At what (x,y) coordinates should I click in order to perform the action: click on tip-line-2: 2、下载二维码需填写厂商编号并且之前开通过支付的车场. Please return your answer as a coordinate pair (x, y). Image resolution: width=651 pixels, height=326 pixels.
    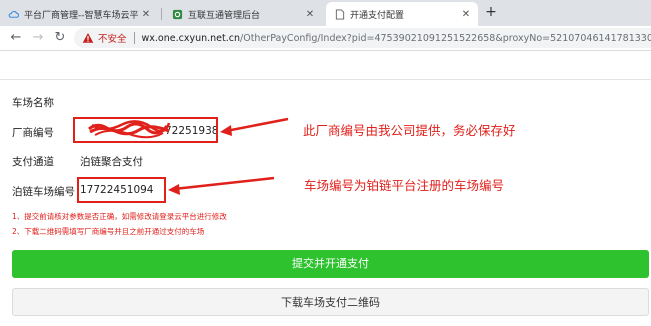
    Looking at the image, I should click on (108, 231).